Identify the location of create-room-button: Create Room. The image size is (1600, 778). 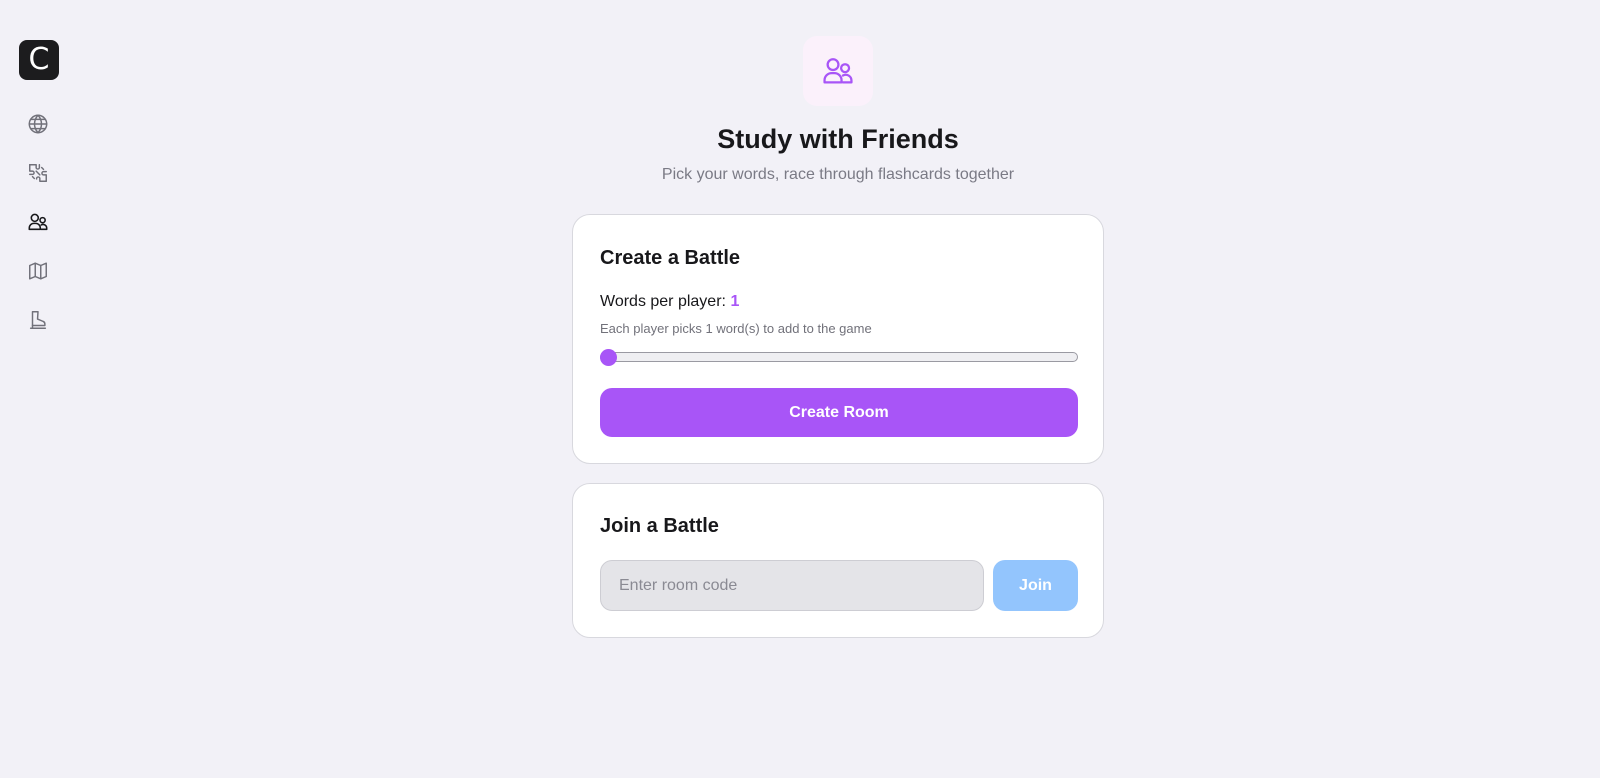
(839, 412).